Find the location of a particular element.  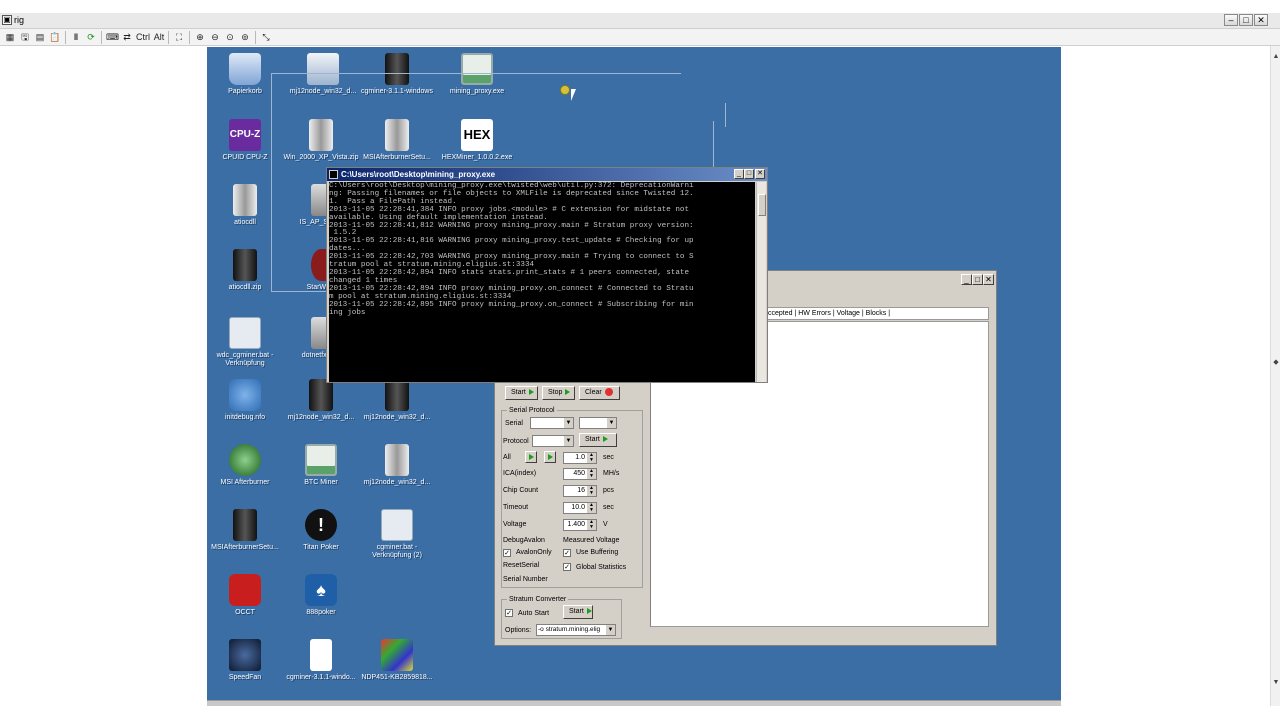

save-icon: 🖫 is located at coordinates (25, 37).